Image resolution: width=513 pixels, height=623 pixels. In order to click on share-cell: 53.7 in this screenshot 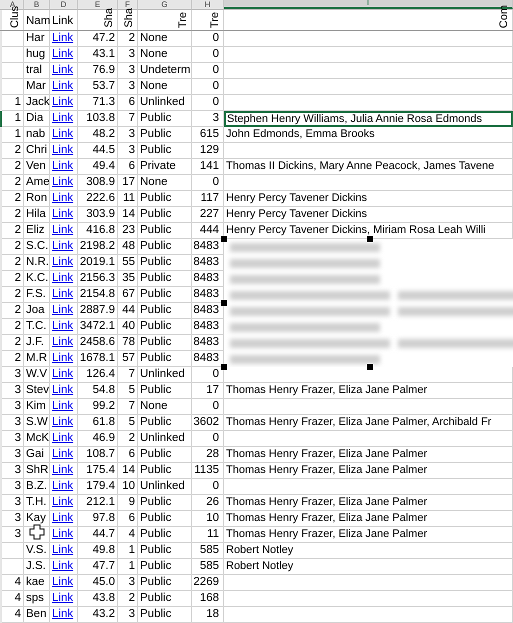, I will do `click(103, 86)`.